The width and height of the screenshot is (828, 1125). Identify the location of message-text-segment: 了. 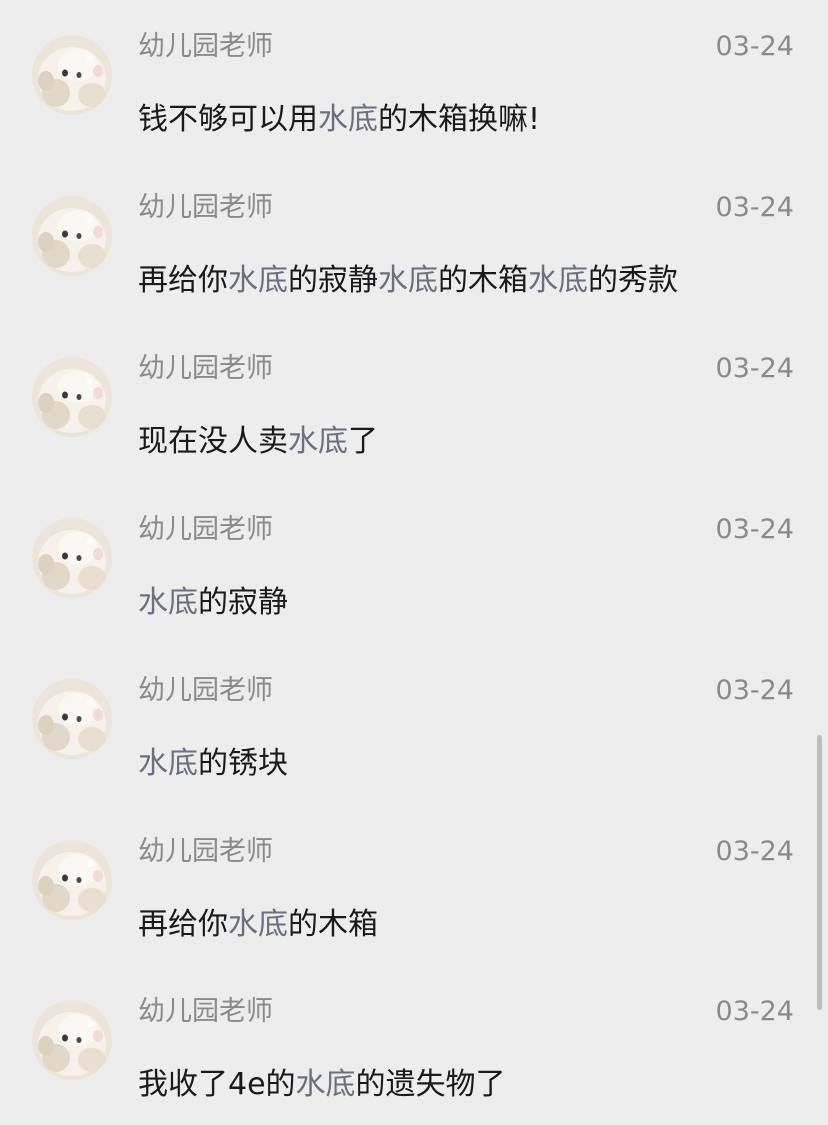
(363, 441).